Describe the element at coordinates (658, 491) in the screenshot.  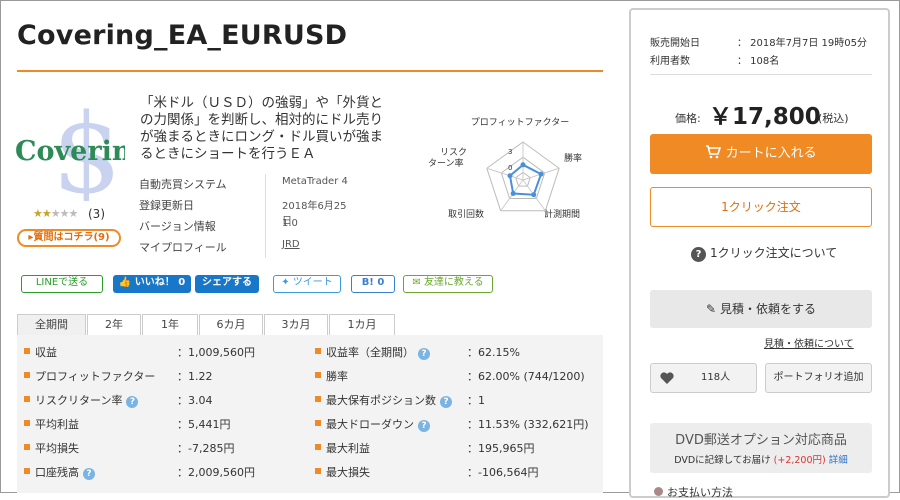
I see `bullet-icon` at that location.